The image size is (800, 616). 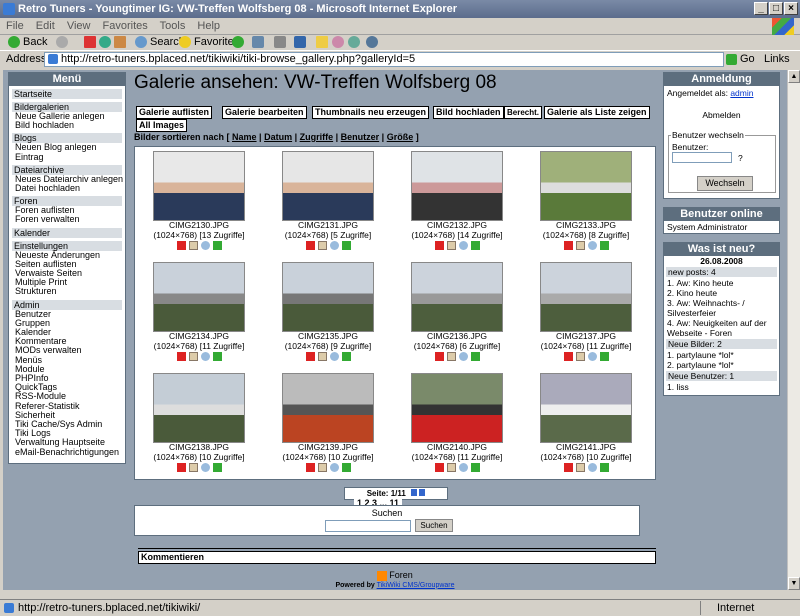 I want to click on tools-button, so click(x=372, y=42).